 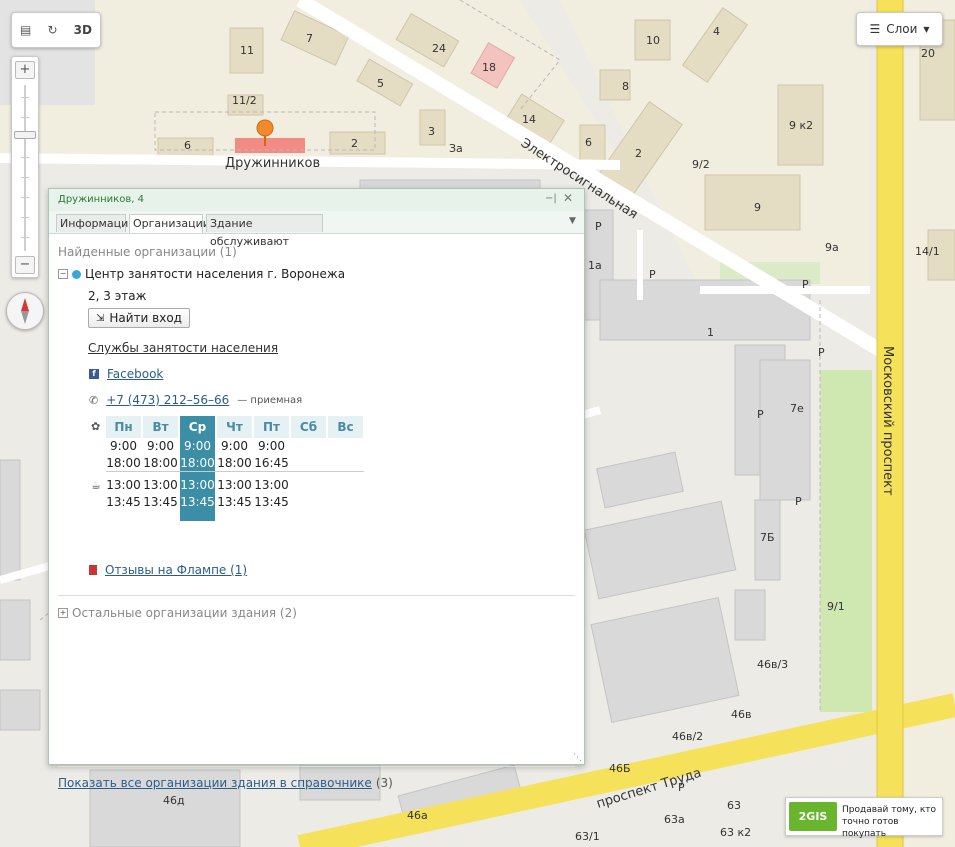 I want to click on park, so click(x=846, y=541).